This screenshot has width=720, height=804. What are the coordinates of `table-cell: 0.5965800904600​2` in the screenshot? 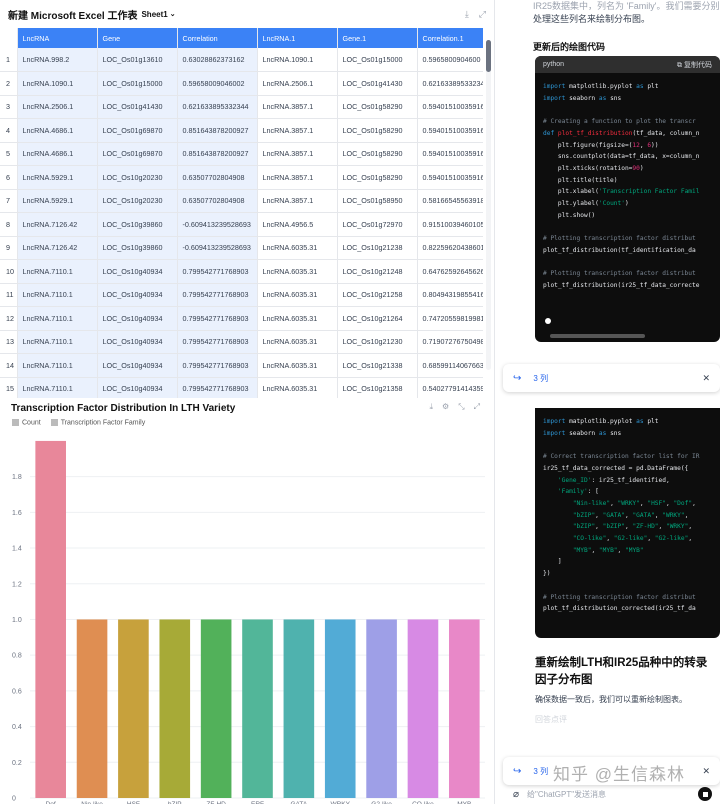 It's located at (217, 83).